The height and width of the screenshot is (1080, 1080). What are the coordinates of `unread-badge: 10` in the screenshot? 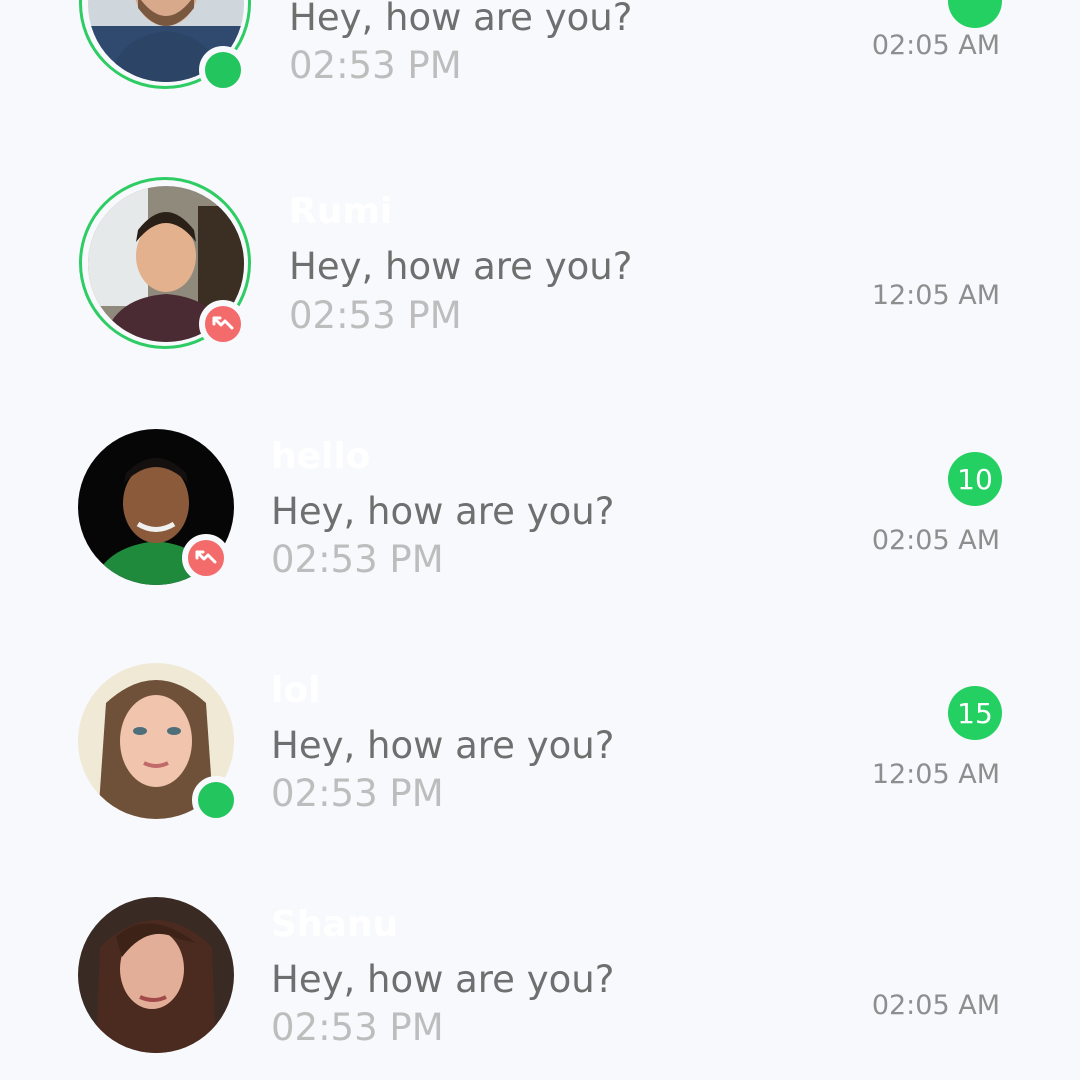 It's located at (975, 479).